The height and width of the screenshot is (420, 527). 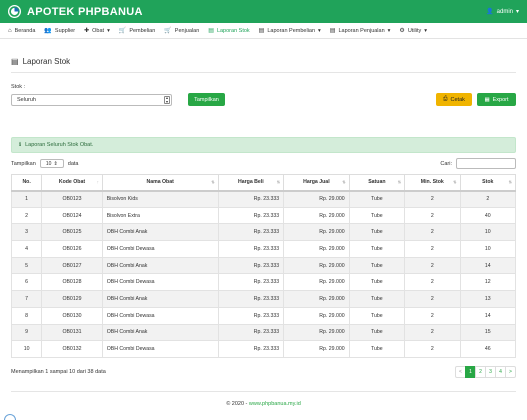 I want to click on cetak-button: ⎙ Cetak, so click(x=454, y=99).